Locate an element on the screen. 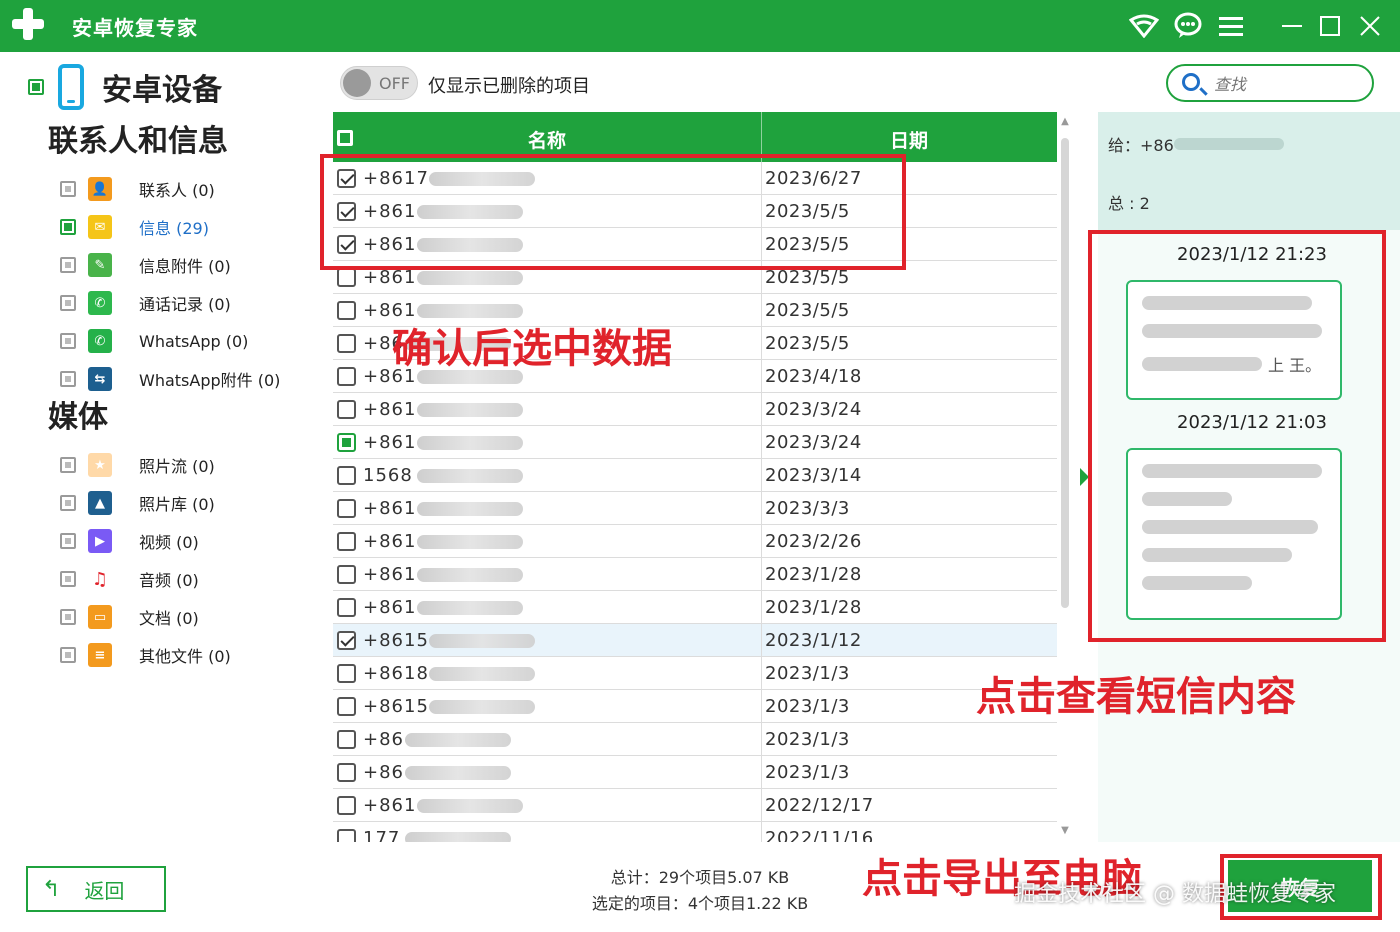 The width and height of the screenshot is (1400, 932). chat-icon is located at coordinates (1188, 26).